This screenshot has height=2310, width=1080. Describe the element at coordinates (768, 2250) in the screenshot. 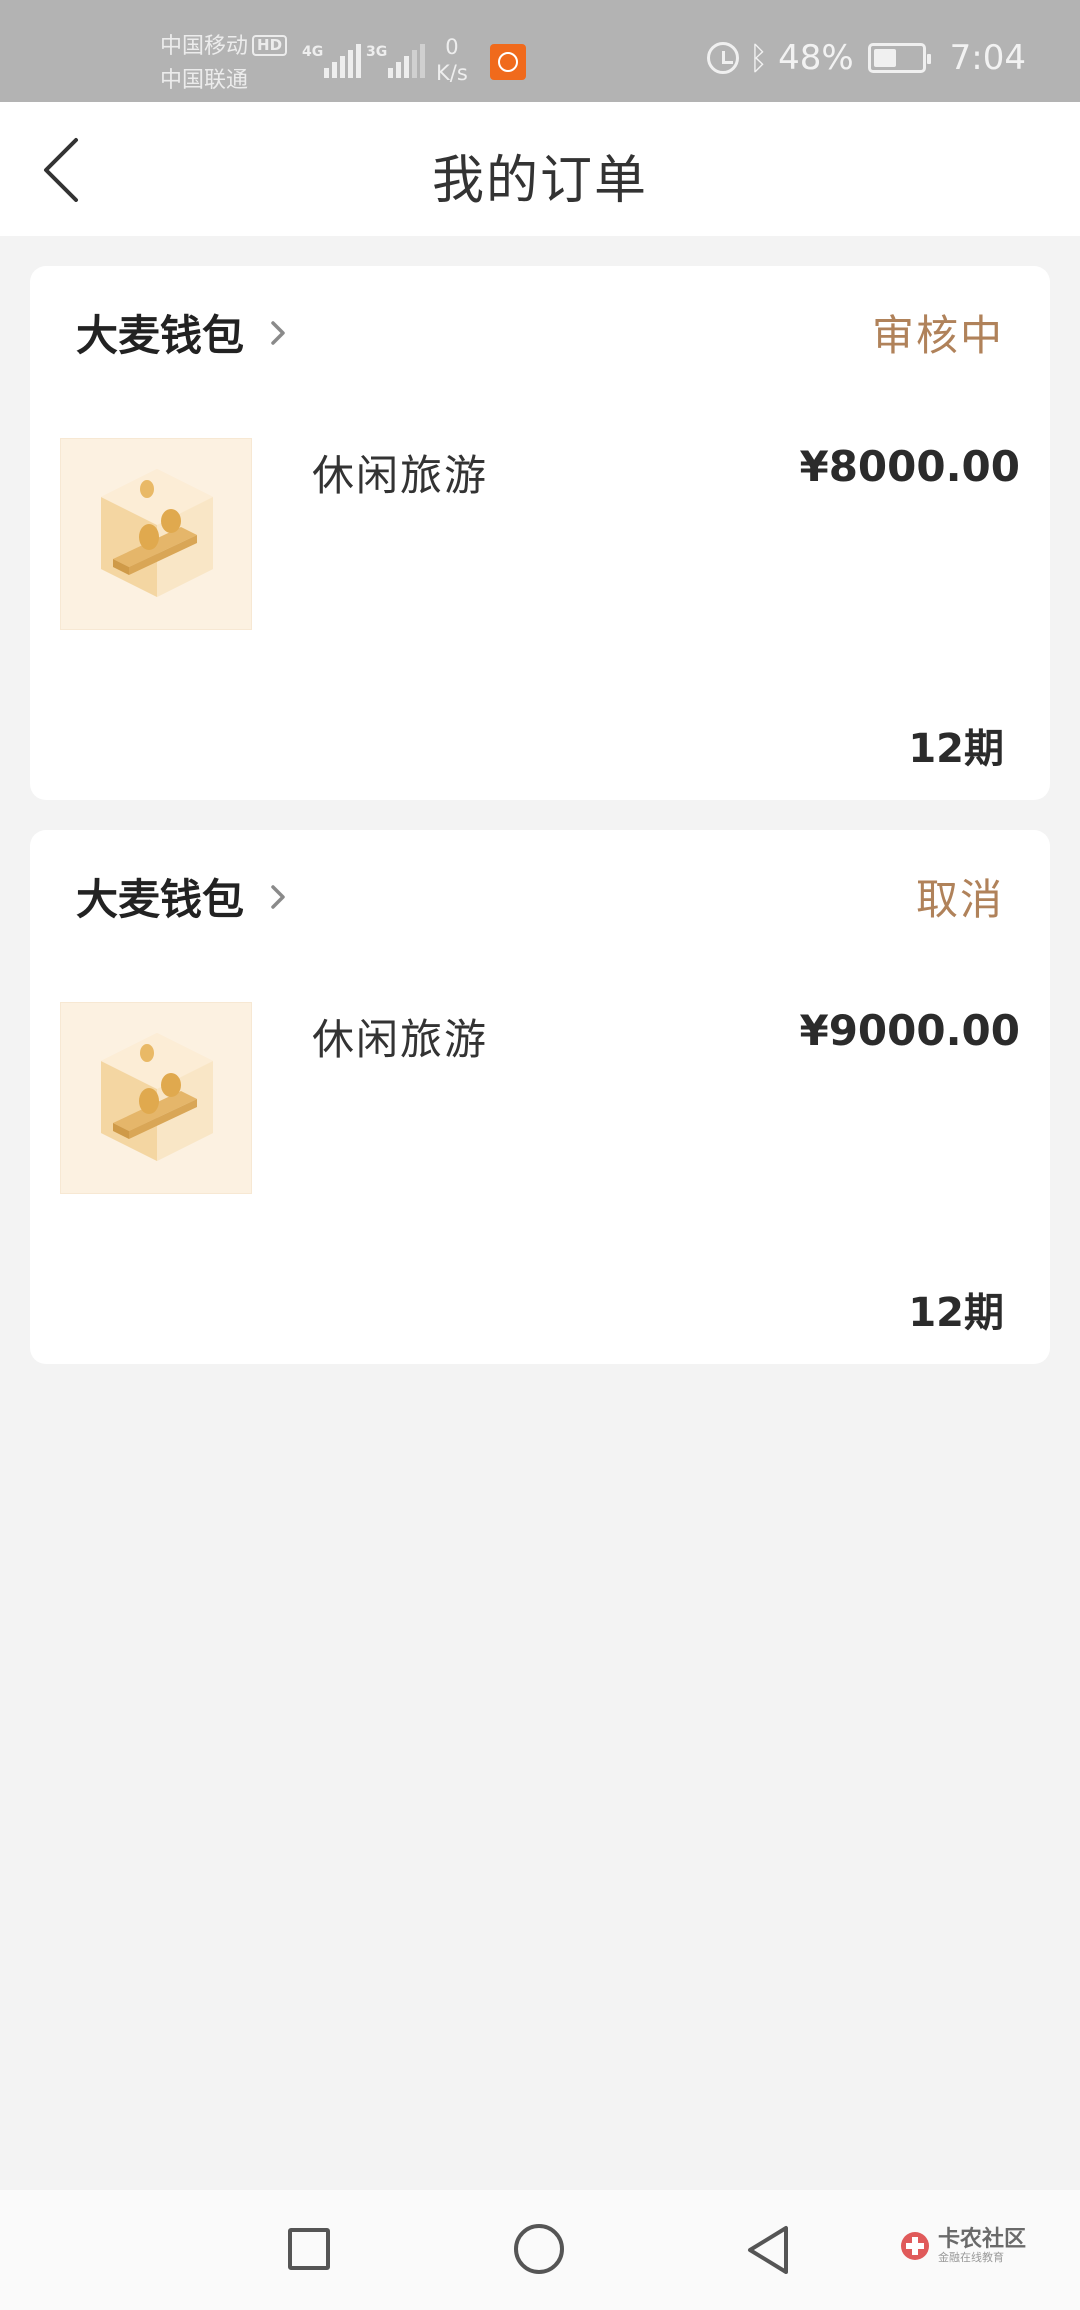

I see `back-nav-button` at that location.